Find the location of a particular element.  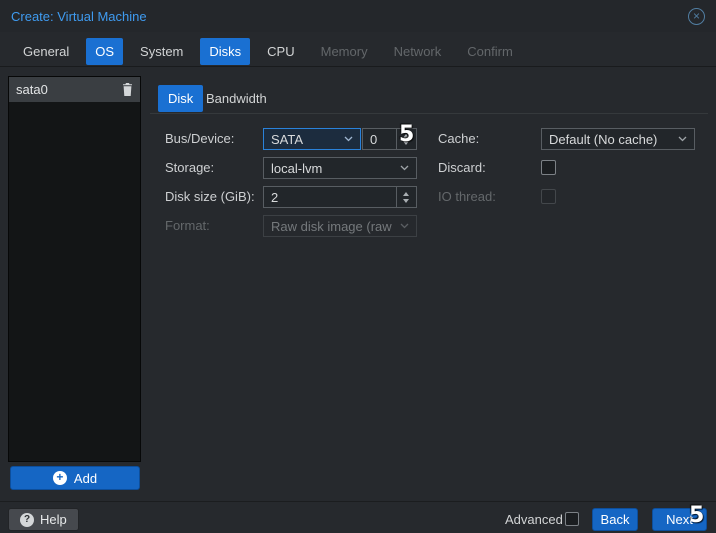

add-disk-label: Add is located at coordinates (85, 478).